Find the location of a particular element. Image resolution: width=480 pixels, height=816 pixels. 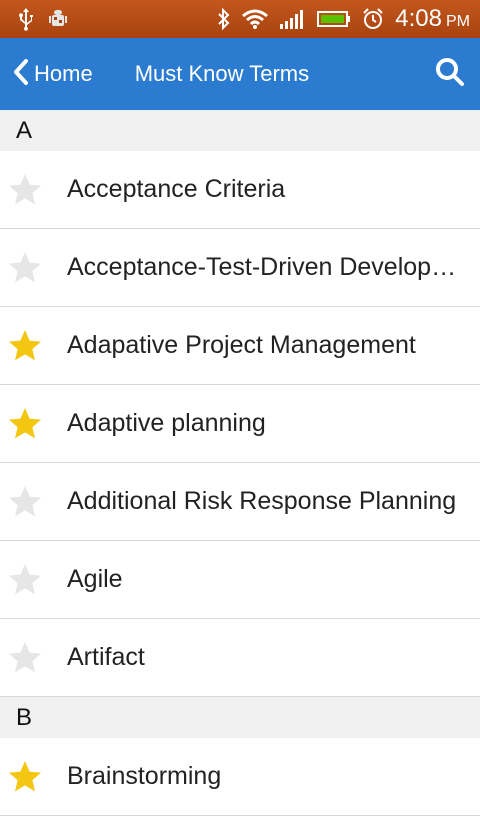

signal-icon is located at coordinates (293, 19).